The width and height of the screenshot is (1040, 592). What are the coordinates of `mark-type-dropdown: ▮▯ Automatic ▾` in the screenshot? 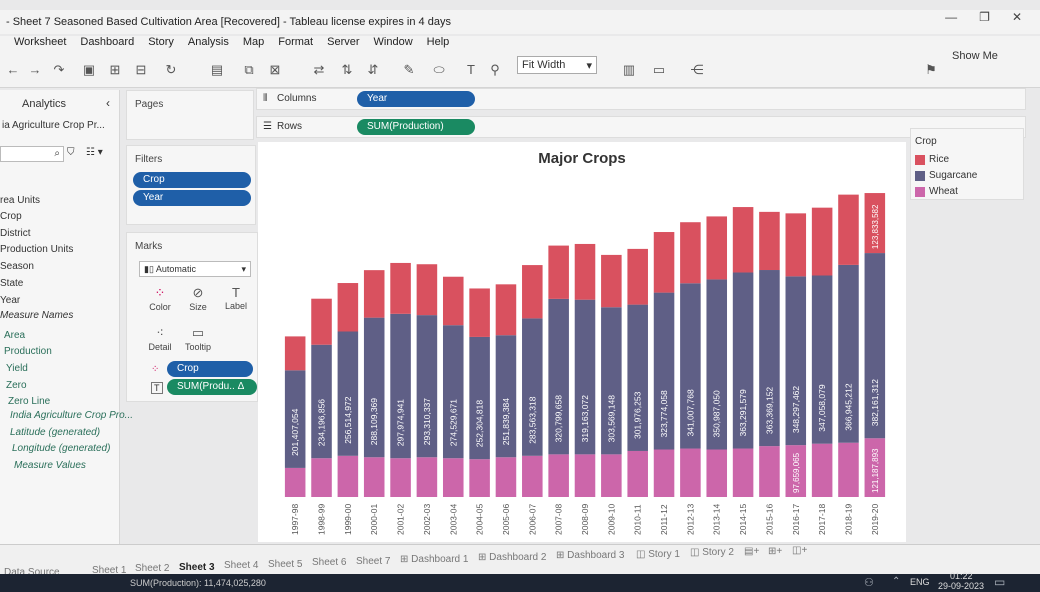 It's located at (195, 269).